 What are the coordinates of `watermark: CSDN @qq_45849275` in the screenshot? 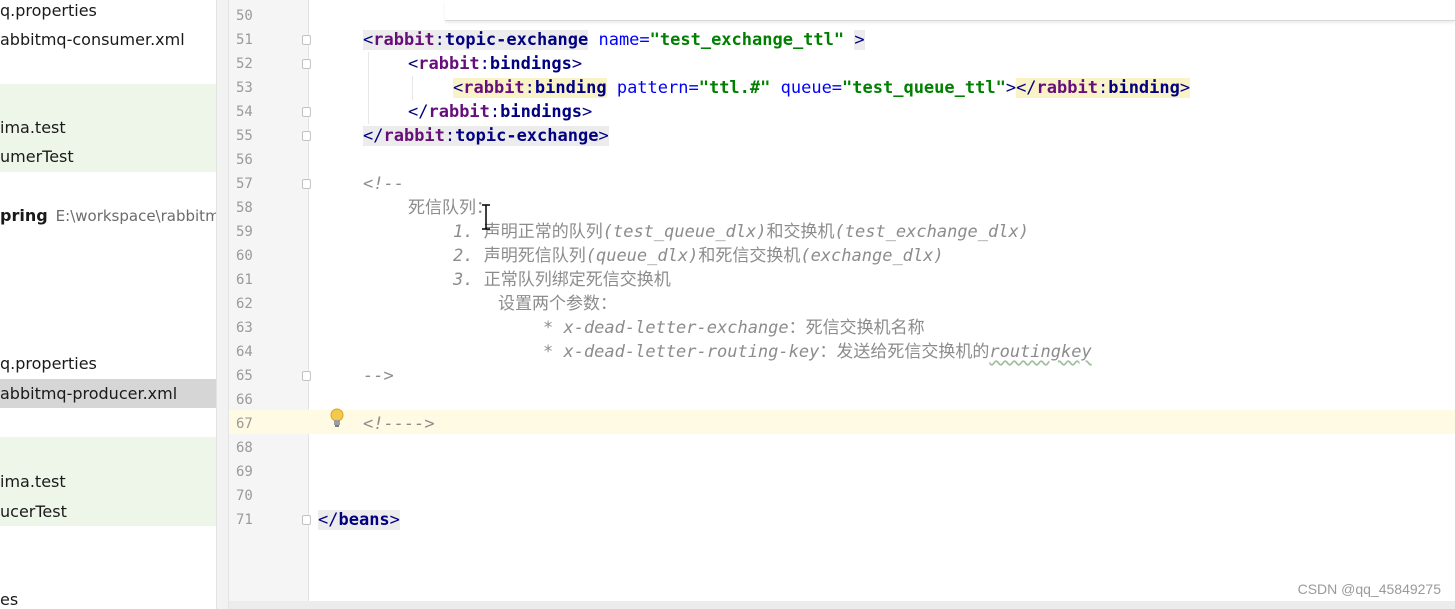 It's located at (1369, 589).